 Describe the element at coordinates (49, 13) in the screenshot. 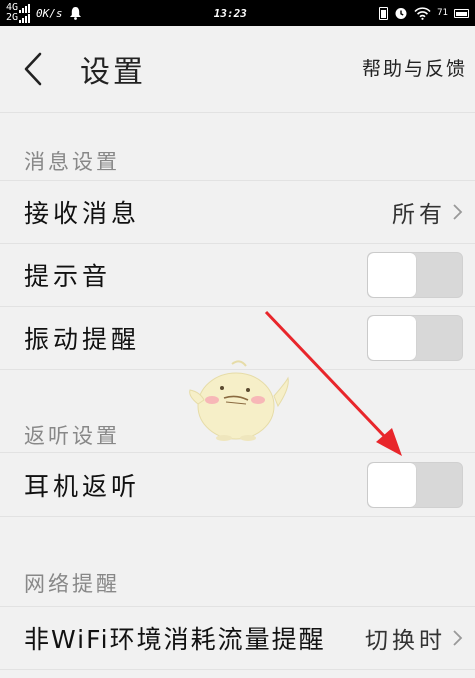

I see `network-speed: 0K/s` at that location.